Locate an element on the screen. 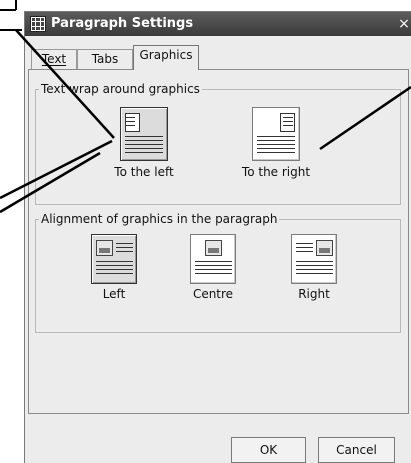 This screenshot has width=411, height=463. align-group-title: Alignment of graphics in the paragraph is located at coordinates (159, 219).